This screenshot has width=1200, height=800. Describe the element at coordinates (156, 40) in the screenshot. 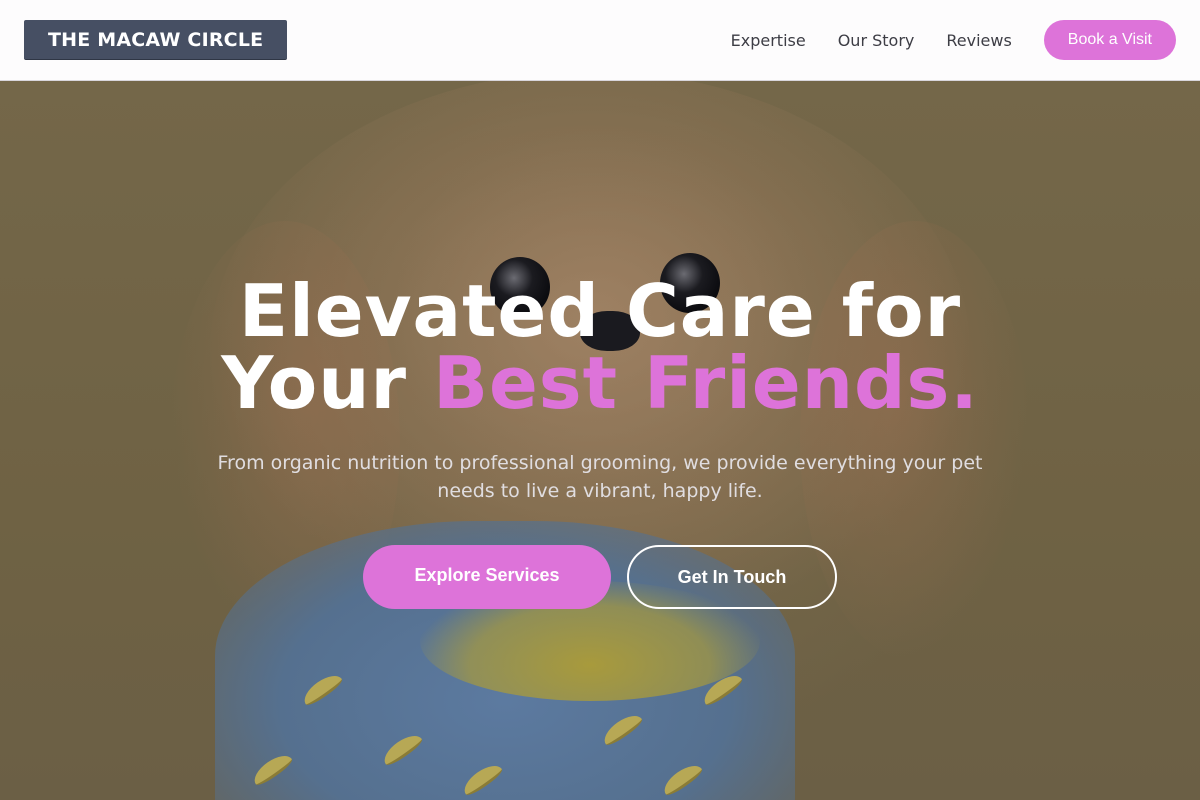

I see `site-logo: THE MACAW CIRCLE` at that location.